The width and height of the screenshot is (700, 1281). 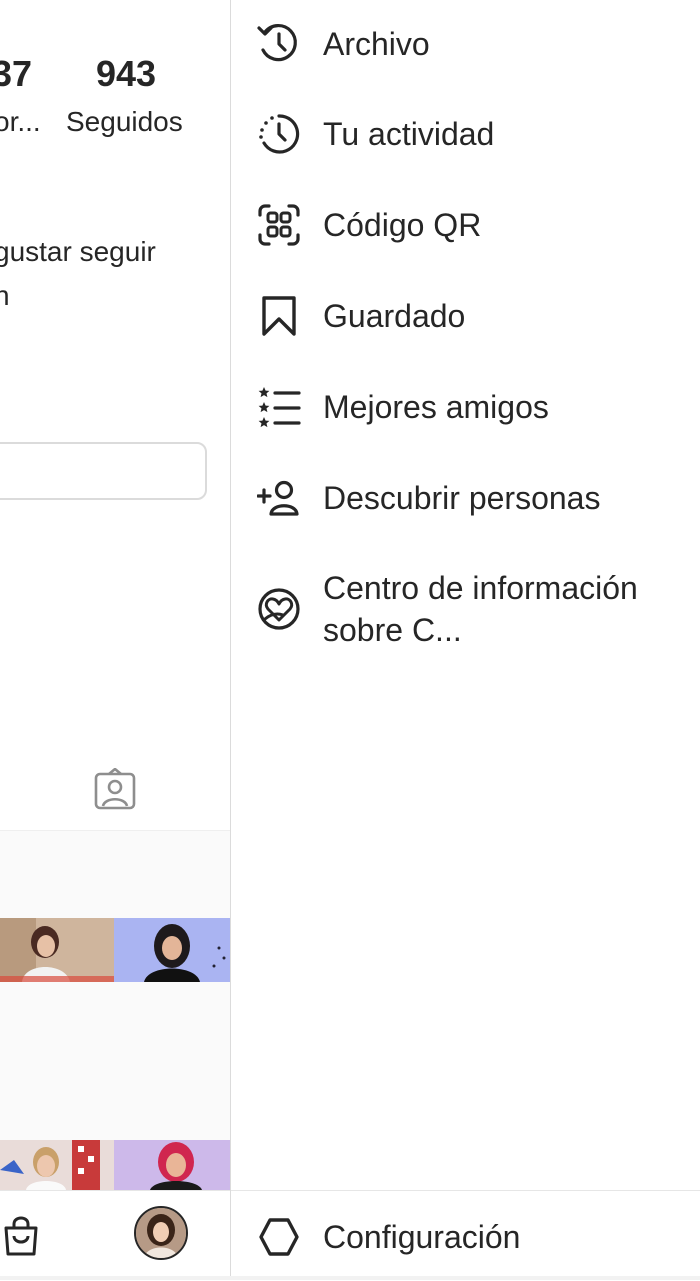 I want to click on settings-footer: Configuración, so click(x=465, y=1235).